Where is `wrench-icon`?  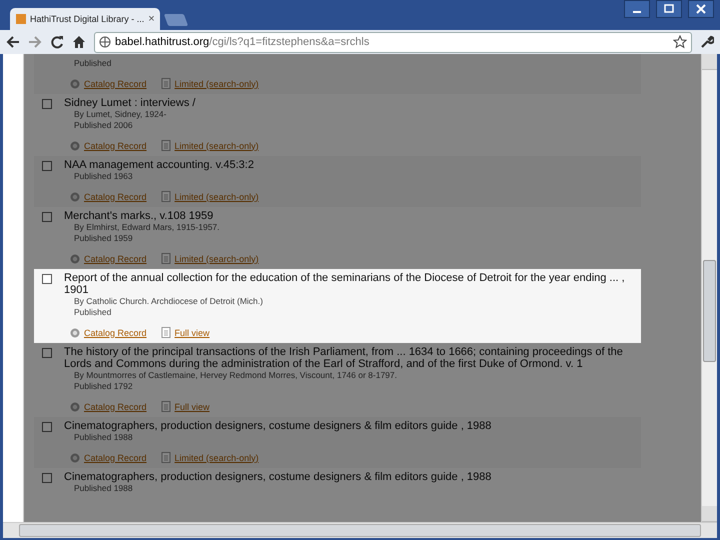 wrench-icon is located at coordinates (707, 42).